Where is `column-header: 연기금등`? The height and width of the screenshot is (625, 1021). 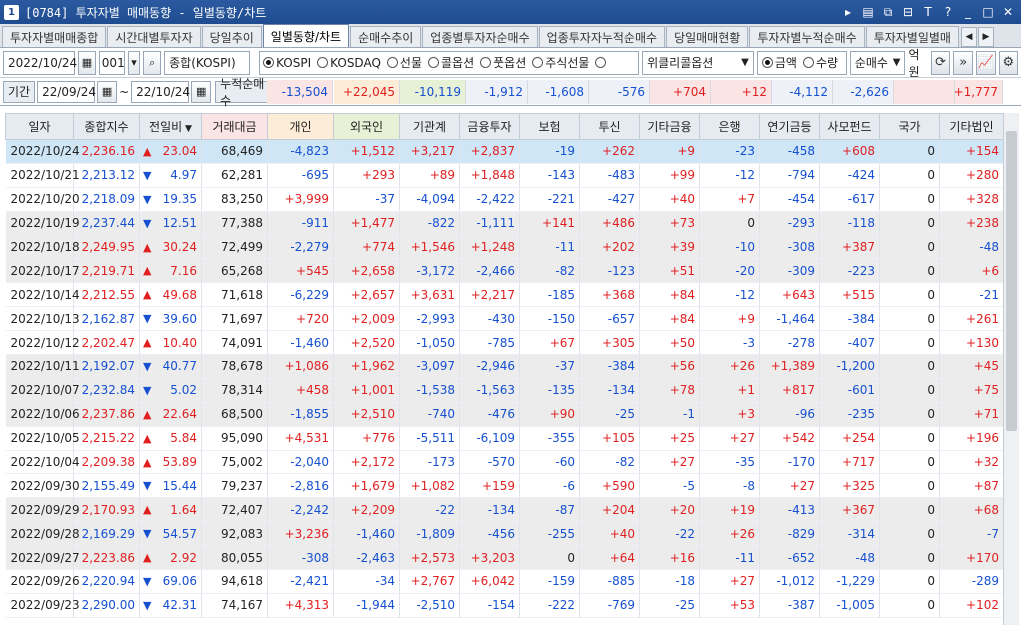
column-header: 연기금등 is located at coordinates (790, 126).